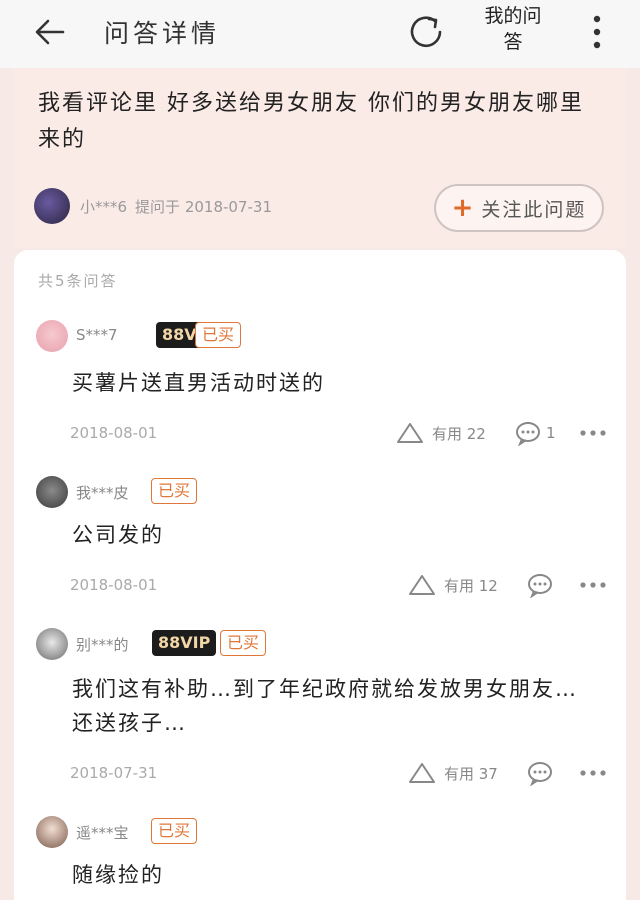  I want to click on user-name: 别***的, so click(102, 645).